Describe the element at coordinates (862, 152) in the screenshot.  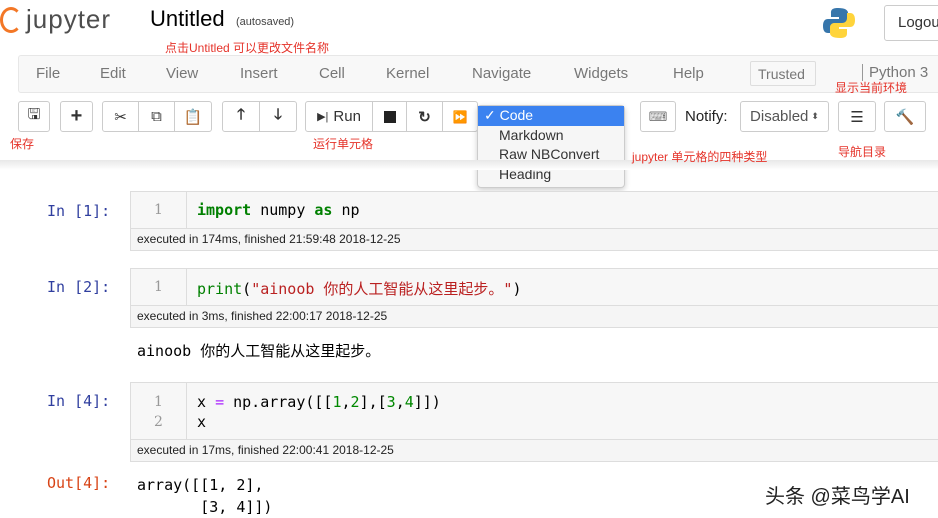
I see `annotation-toc: 导航目录` at that location.